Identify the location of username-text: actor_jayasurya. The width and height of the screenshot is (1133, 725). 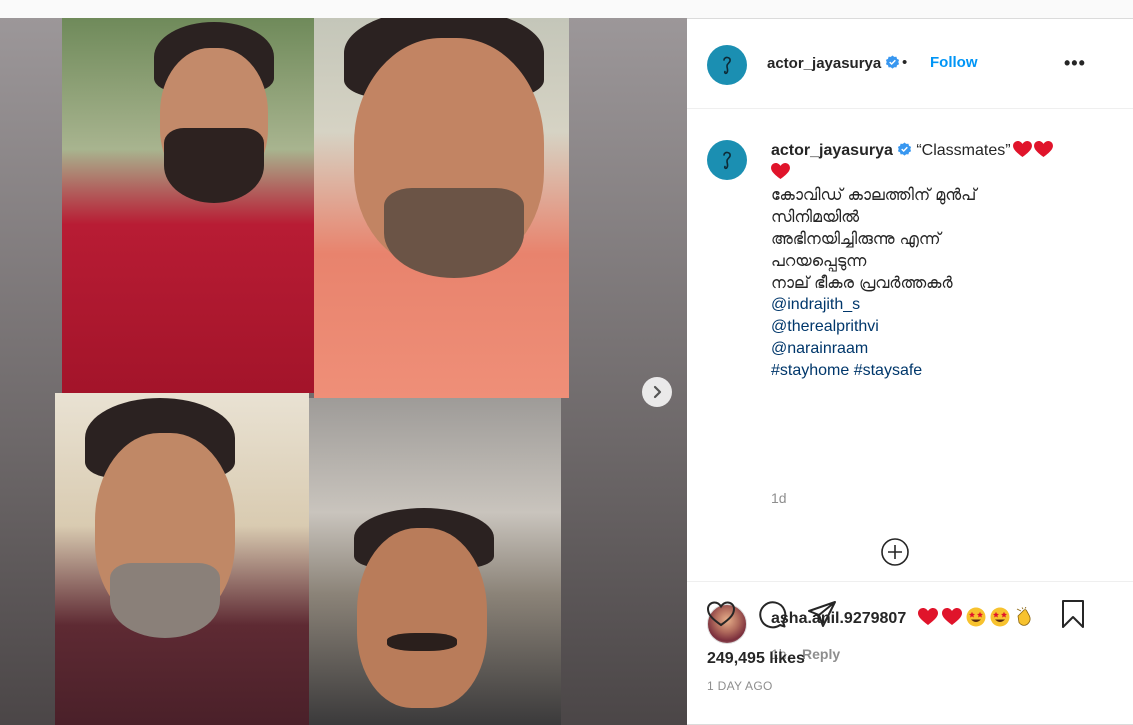
(824, 63).